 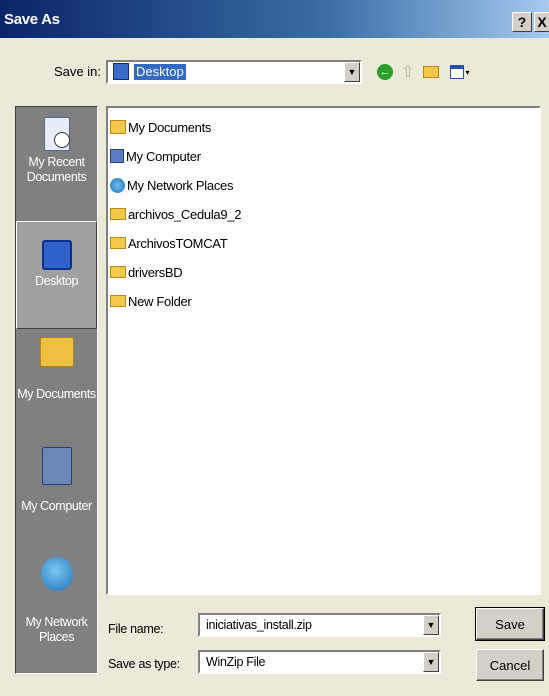 I want to click on recent-documents-icon, so click(x=56, y=134).